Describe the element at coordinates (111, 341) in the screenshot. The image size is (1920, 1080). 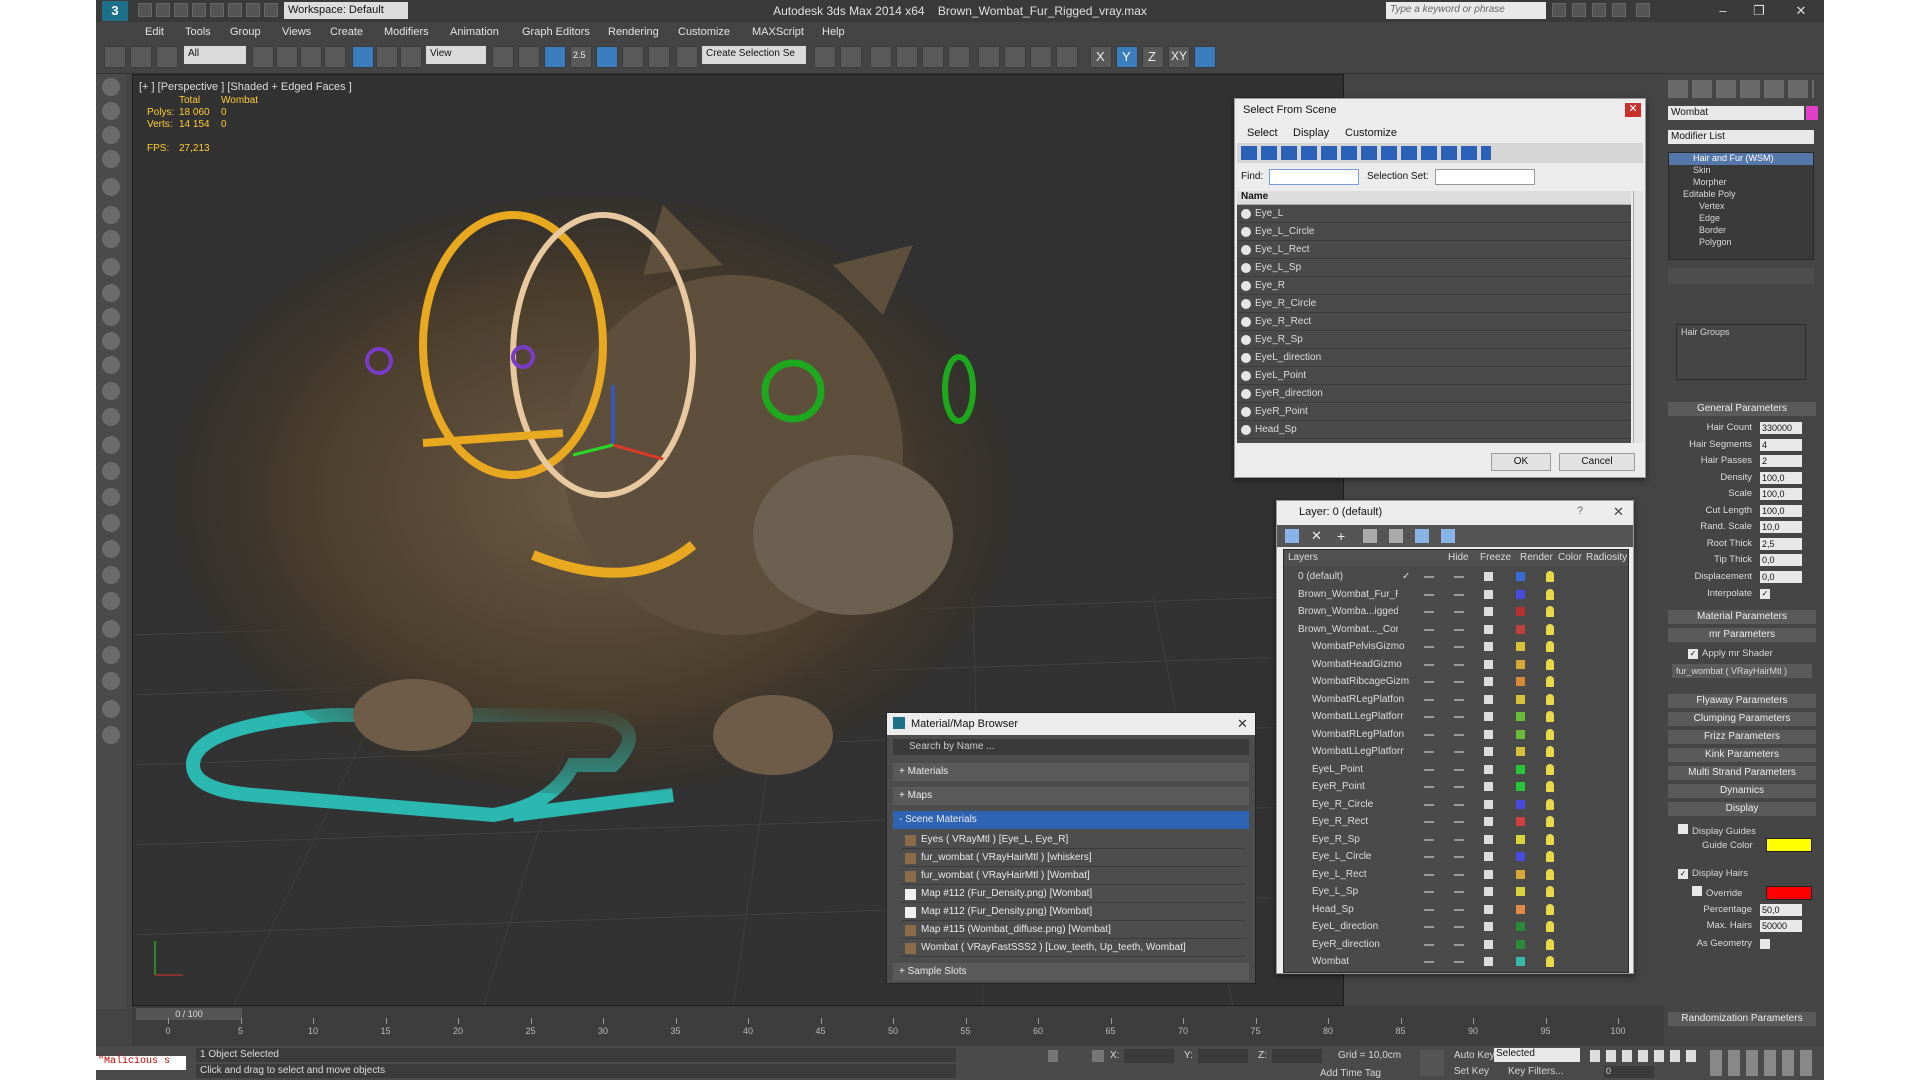
I see `hat-icon` at that location.